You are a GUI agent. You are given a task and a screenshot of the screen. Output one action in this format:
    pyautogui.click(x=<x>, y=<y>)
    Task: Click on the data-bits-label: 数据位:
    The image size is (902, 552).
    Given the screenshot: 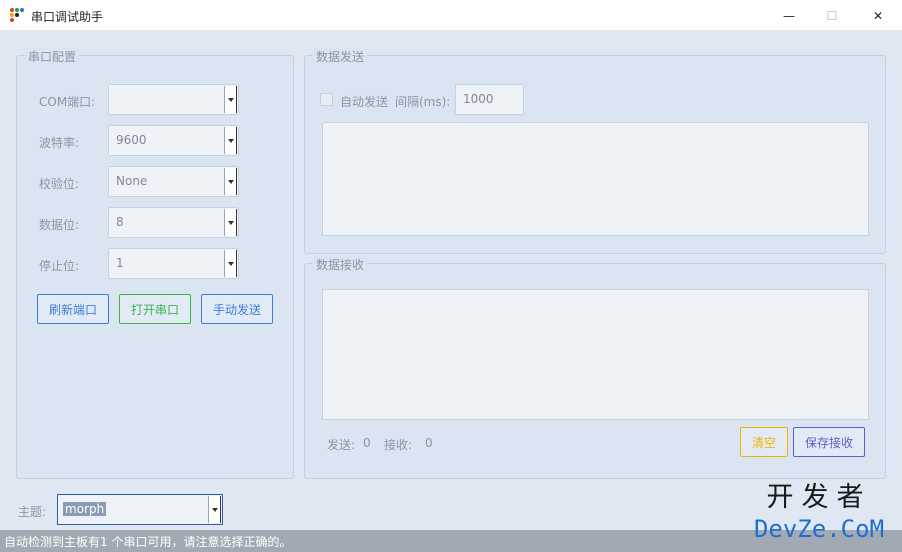 What is the action you would take?
    pyautogui.click(x=59, y=225)
    